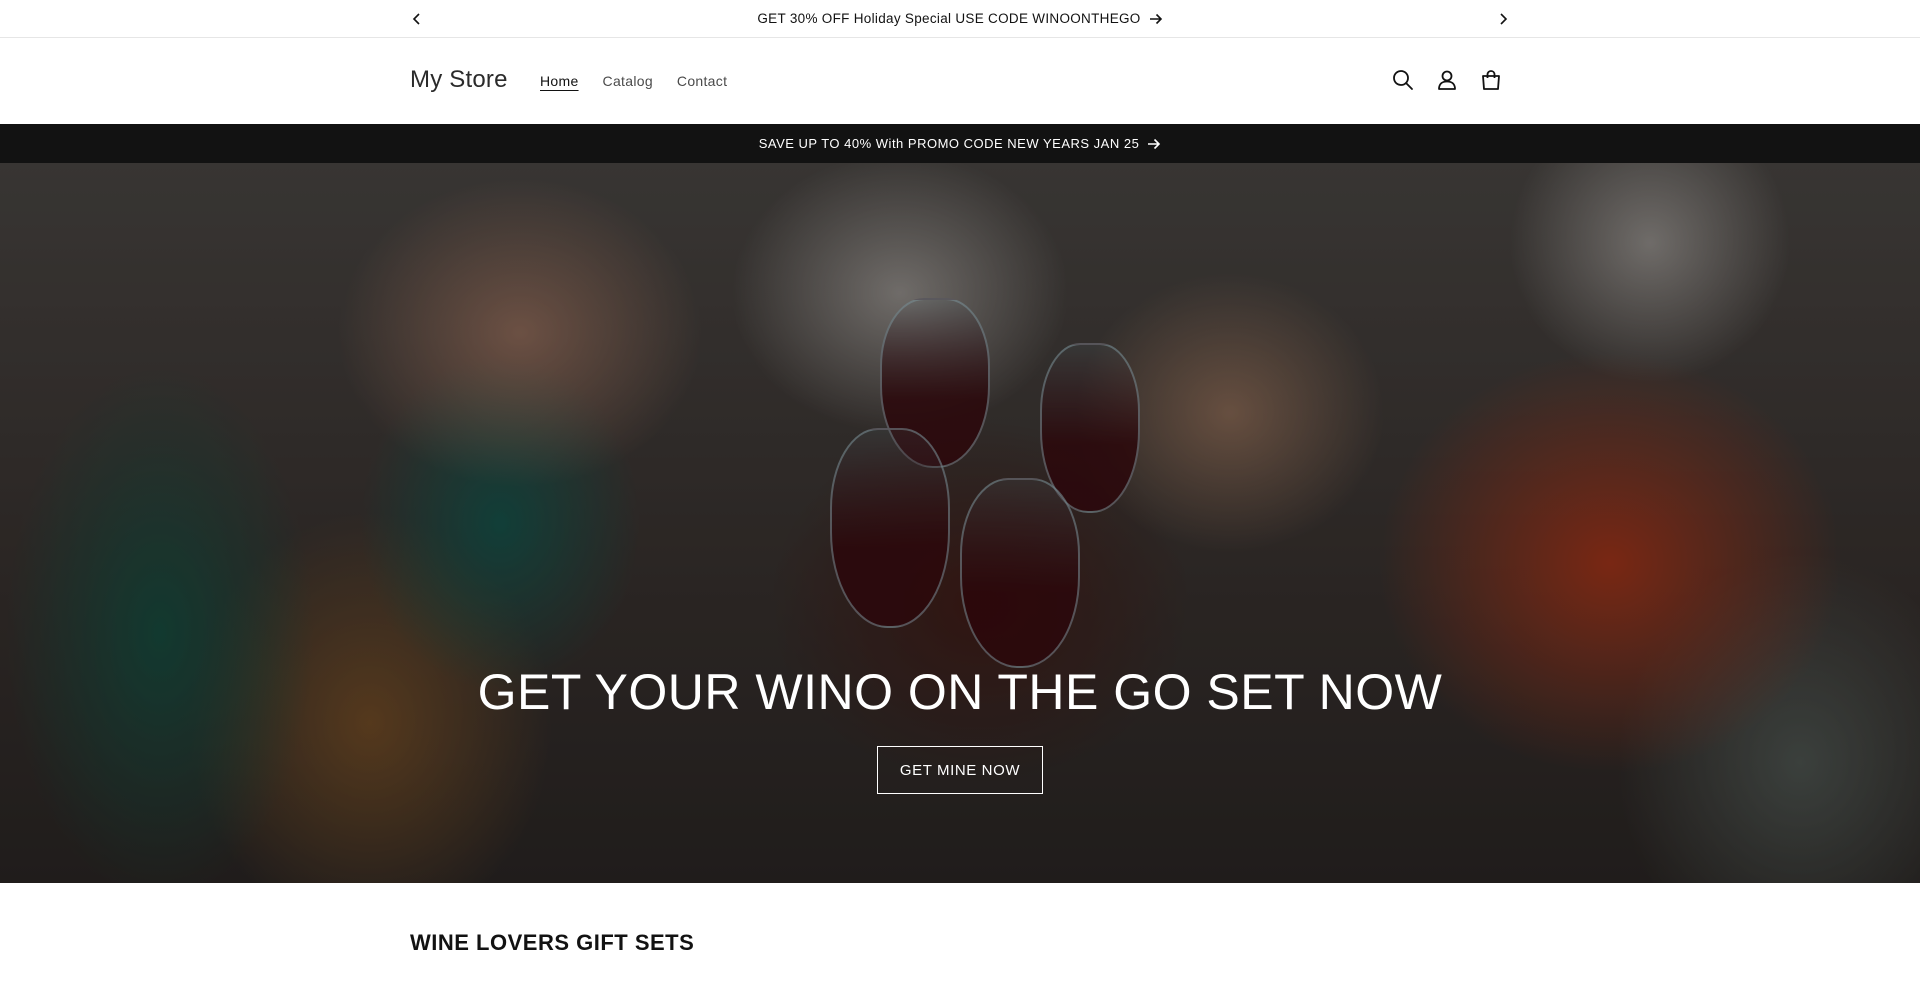 The height and width of the screenshot is (993, 1920). Describe the element at coordinates (628, 81) in the screenshot. I see `nav-item-catalog: Catalog` at that location.